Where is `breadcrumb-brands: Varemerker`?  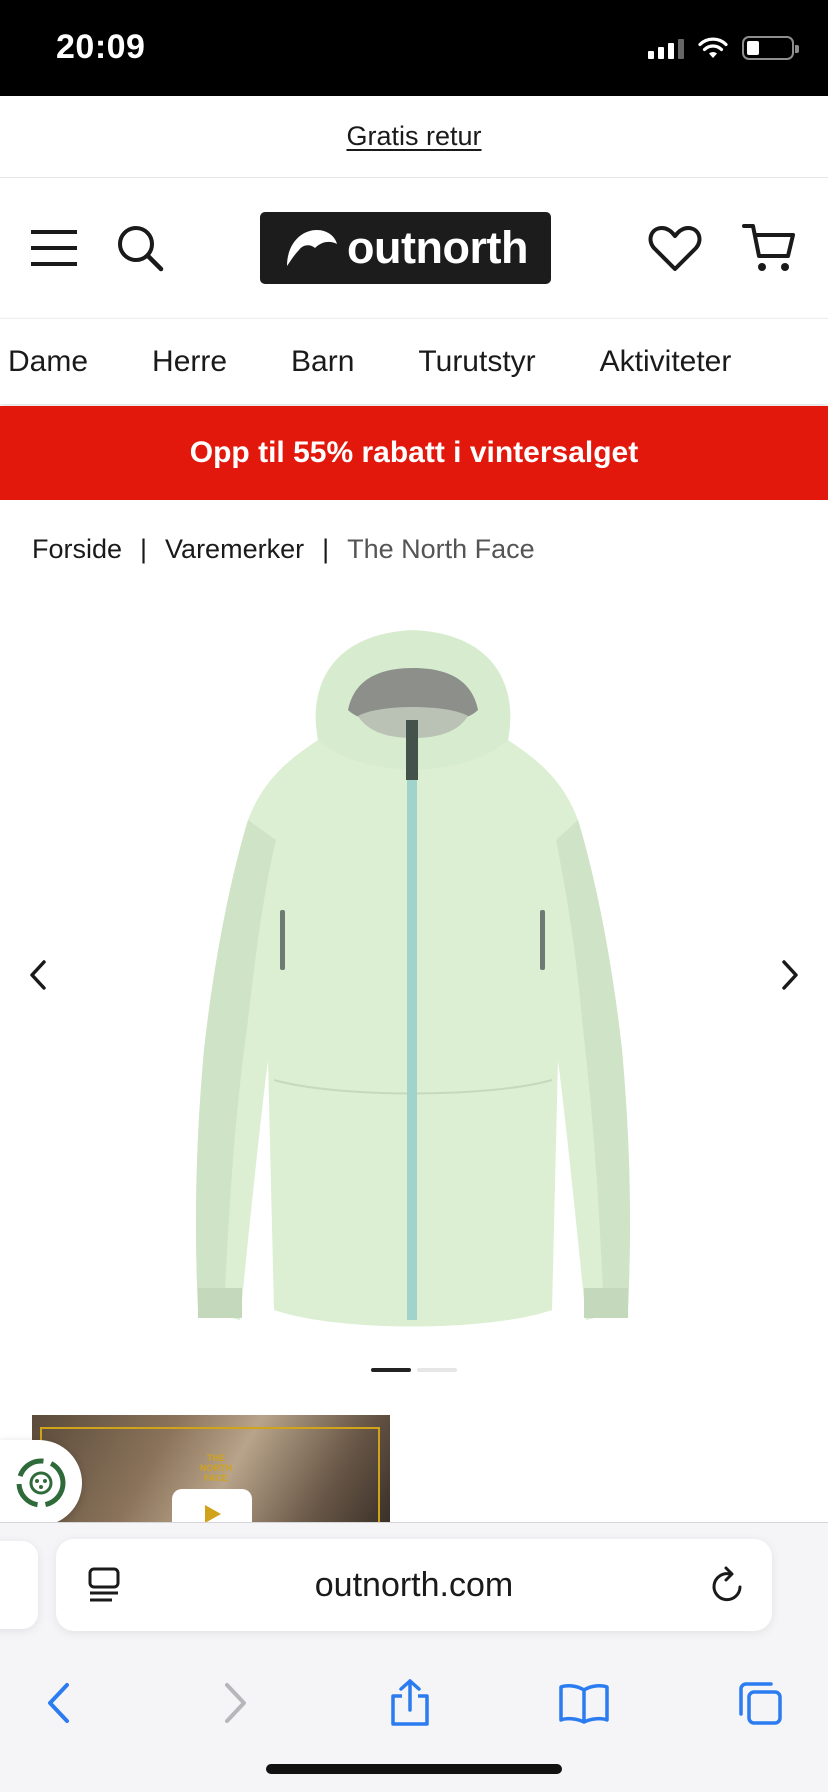 breadcrumb-brands: Varemerker is located at coordinates (234, 549).